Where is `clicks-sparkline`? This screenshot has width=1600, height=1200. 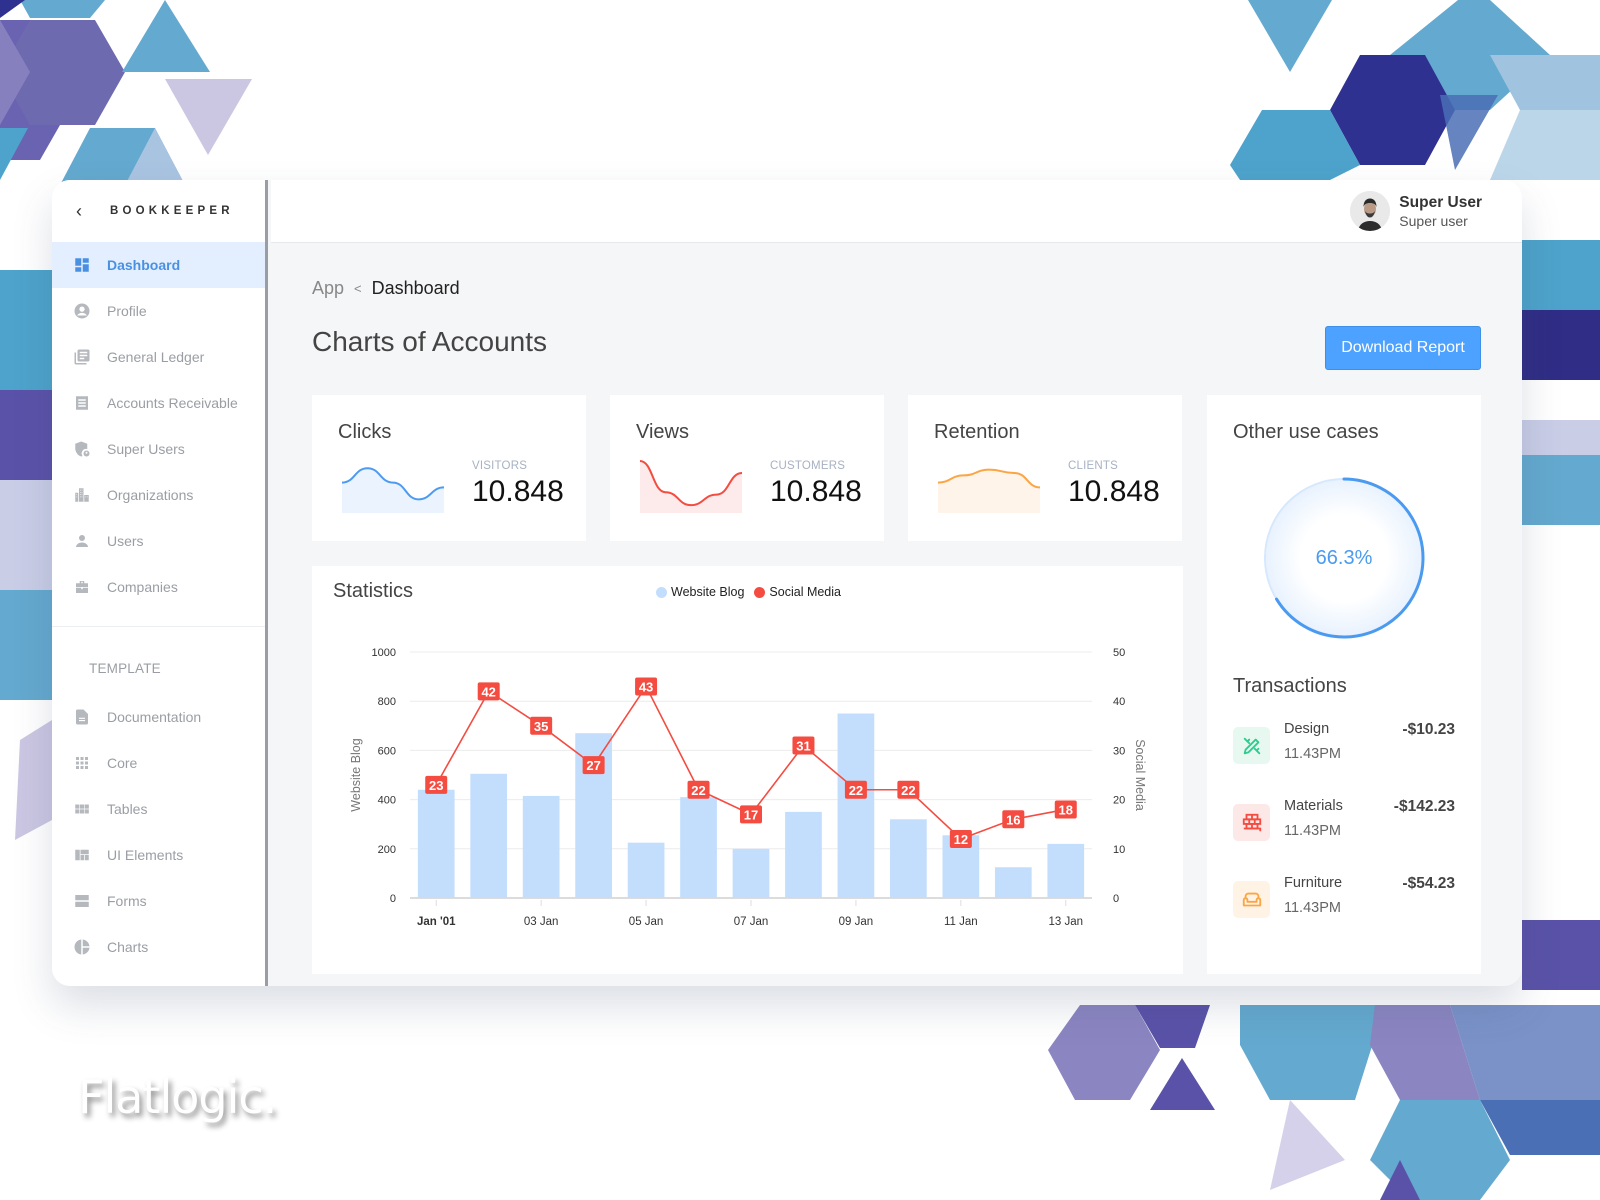
clicks-sparkline is located at coordinates (393, 490).